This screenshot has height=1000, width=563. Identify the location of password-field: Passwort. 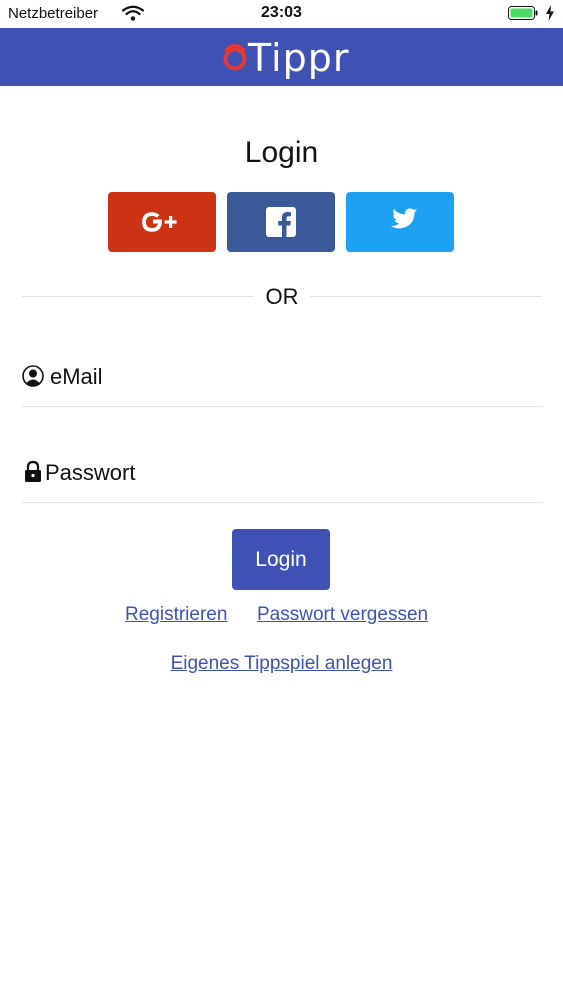
(282, 477).